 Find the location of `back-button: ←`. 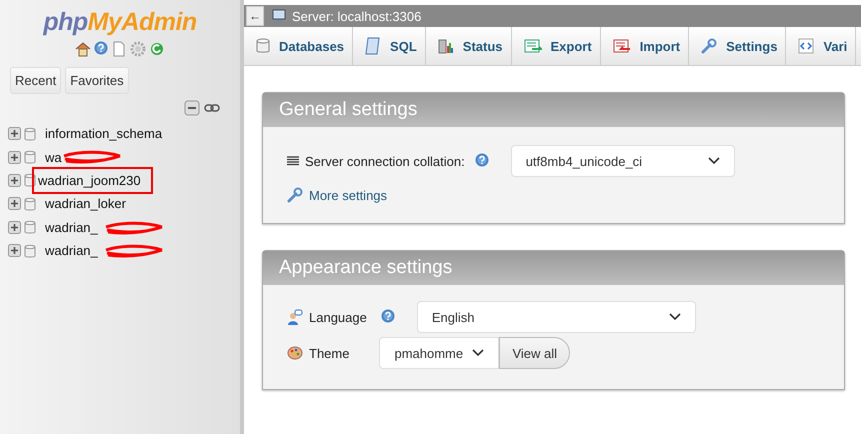

back-button: ← is located at coordinates (255, 16).